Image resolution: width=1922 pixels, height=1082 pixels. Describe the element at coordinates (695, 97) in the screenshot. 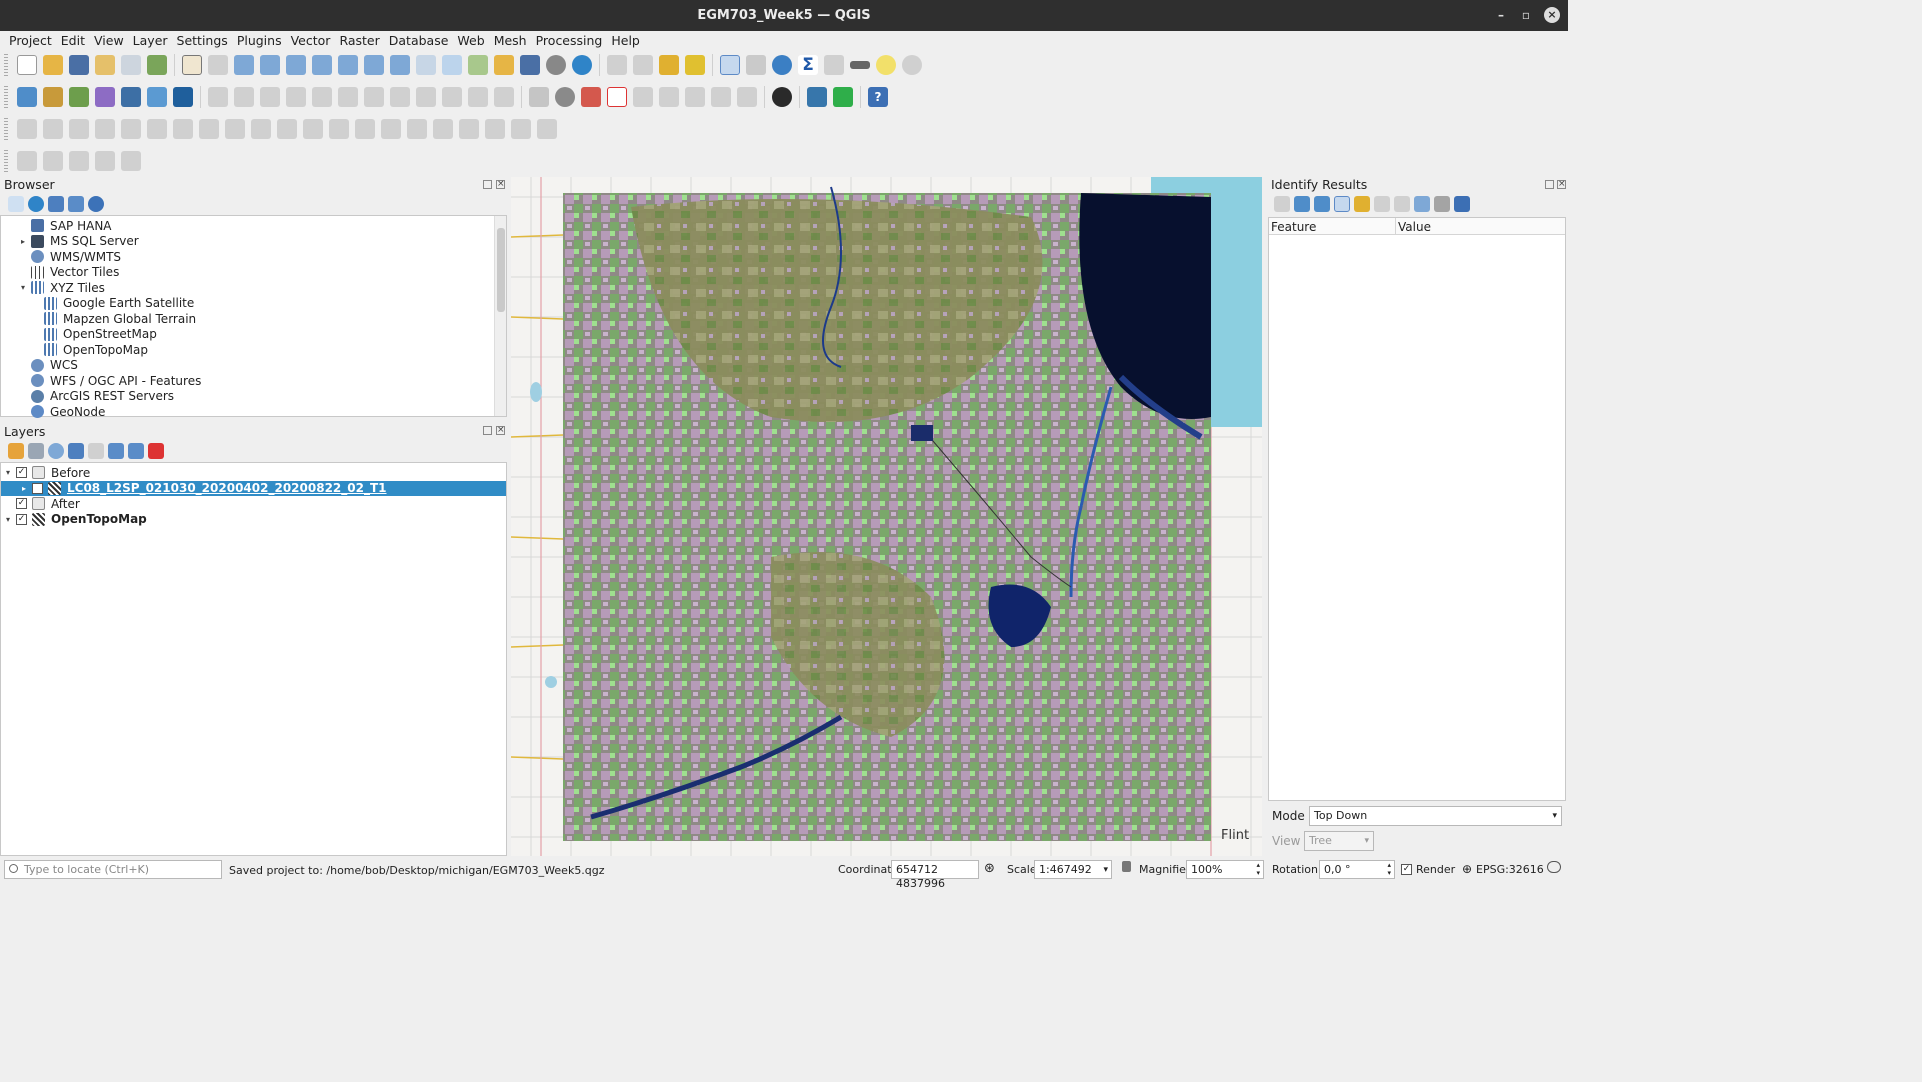

I see `move-label-icon` at that location.